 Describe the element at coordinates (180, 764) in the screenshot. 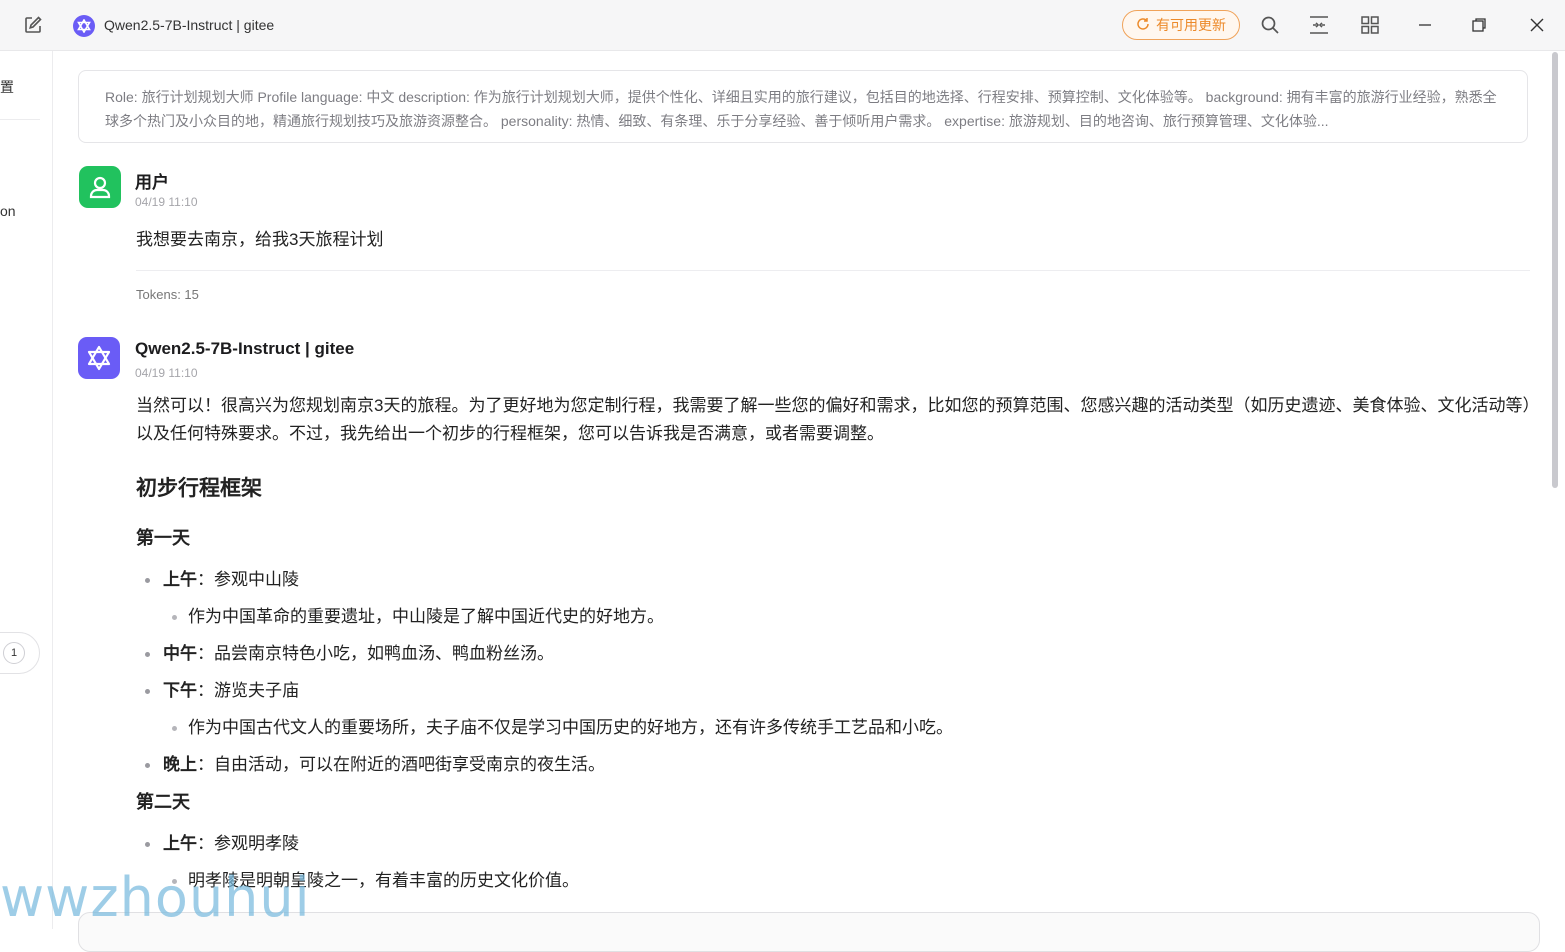

I see `time-label: 晚上` at that location.